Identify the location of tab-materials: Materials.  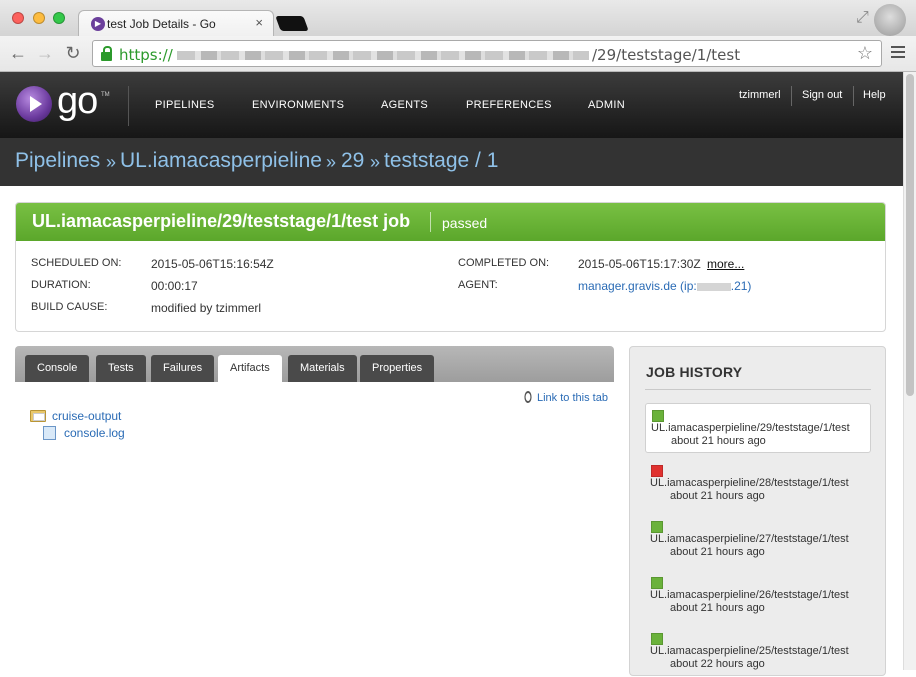
(322, 368).